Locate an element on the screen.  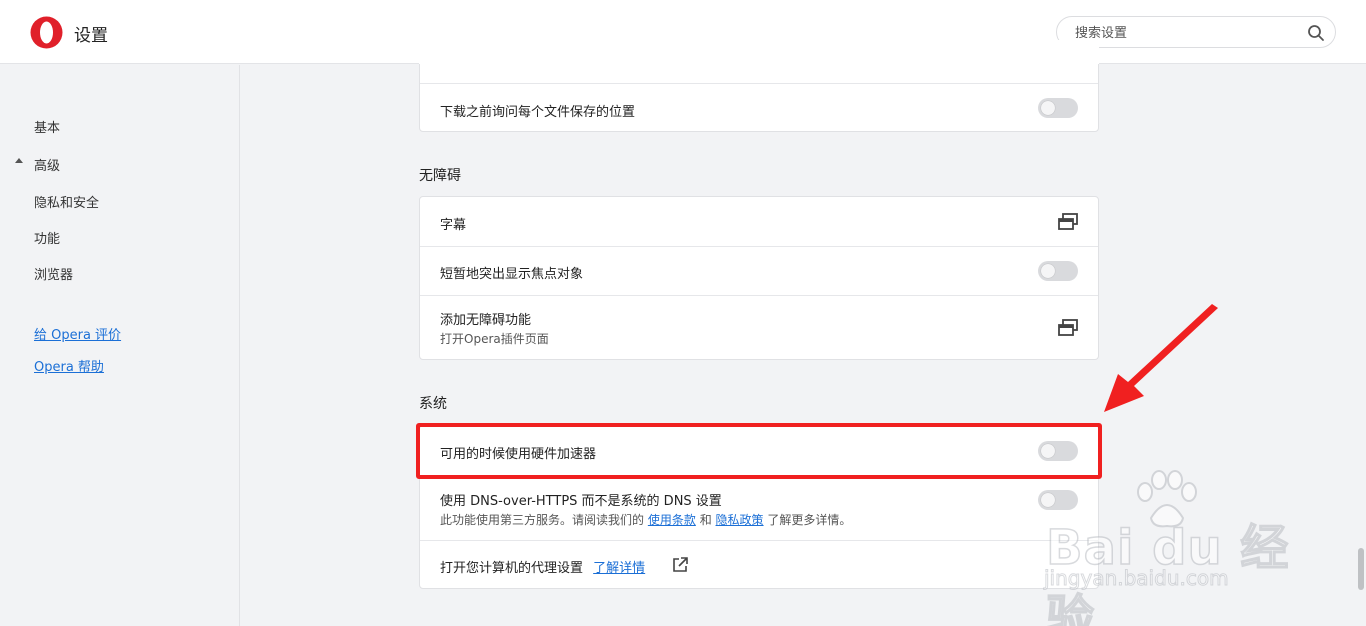
proxy-settings-label: 打开您计算机的代理设置 了解详情 is located at coordinates (542, 566).